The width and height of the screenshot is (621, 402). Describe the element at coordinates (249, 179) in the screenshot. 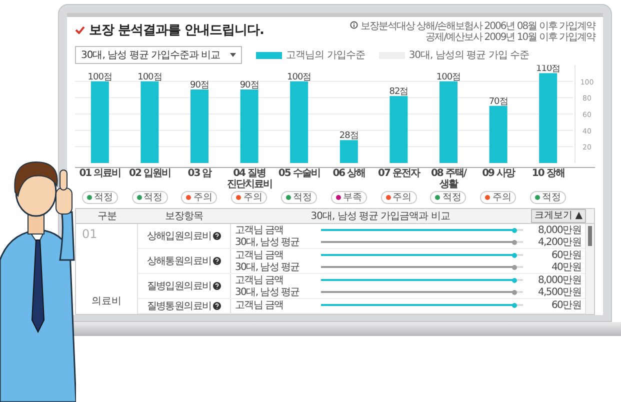

I see `category-label: 04 질병 진단치료비` at that location.